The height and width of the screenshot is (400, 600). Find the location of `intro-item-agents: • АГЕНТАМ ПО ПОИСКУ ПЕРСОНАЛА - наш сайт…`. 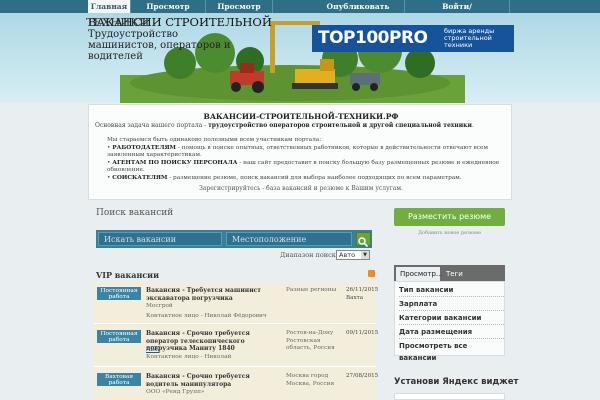

intro-item-agents: • АГЕНТАМ ПО ПОИСКУ ПЕРСОНАЛА - наш сайт… is located at coordinates (303, 166).